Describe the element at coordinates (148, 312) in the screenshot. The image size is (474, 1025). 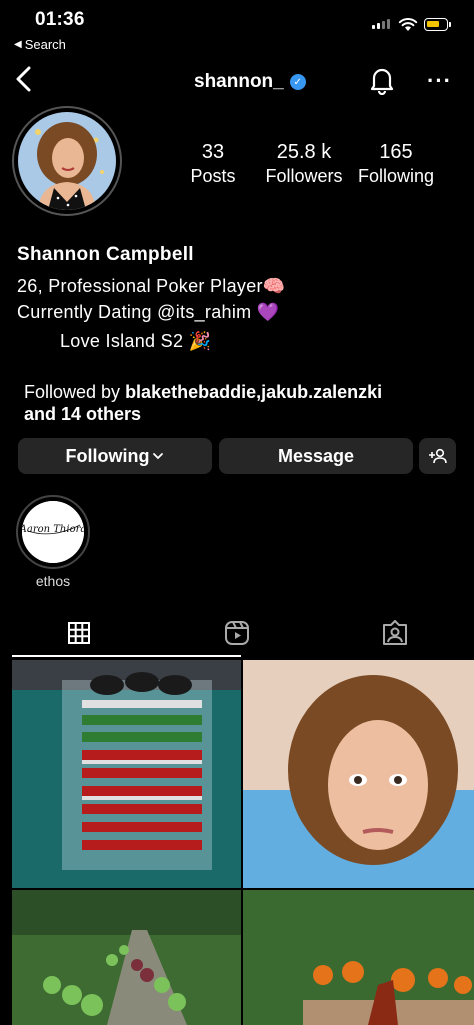
I see `bio-line-2: Currently Dating @its_rahim 💜` at that location.